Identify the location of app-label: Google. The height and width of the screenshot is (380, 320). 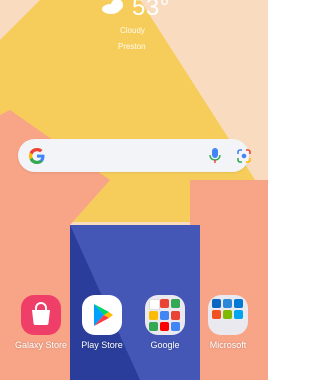
(165, 345).